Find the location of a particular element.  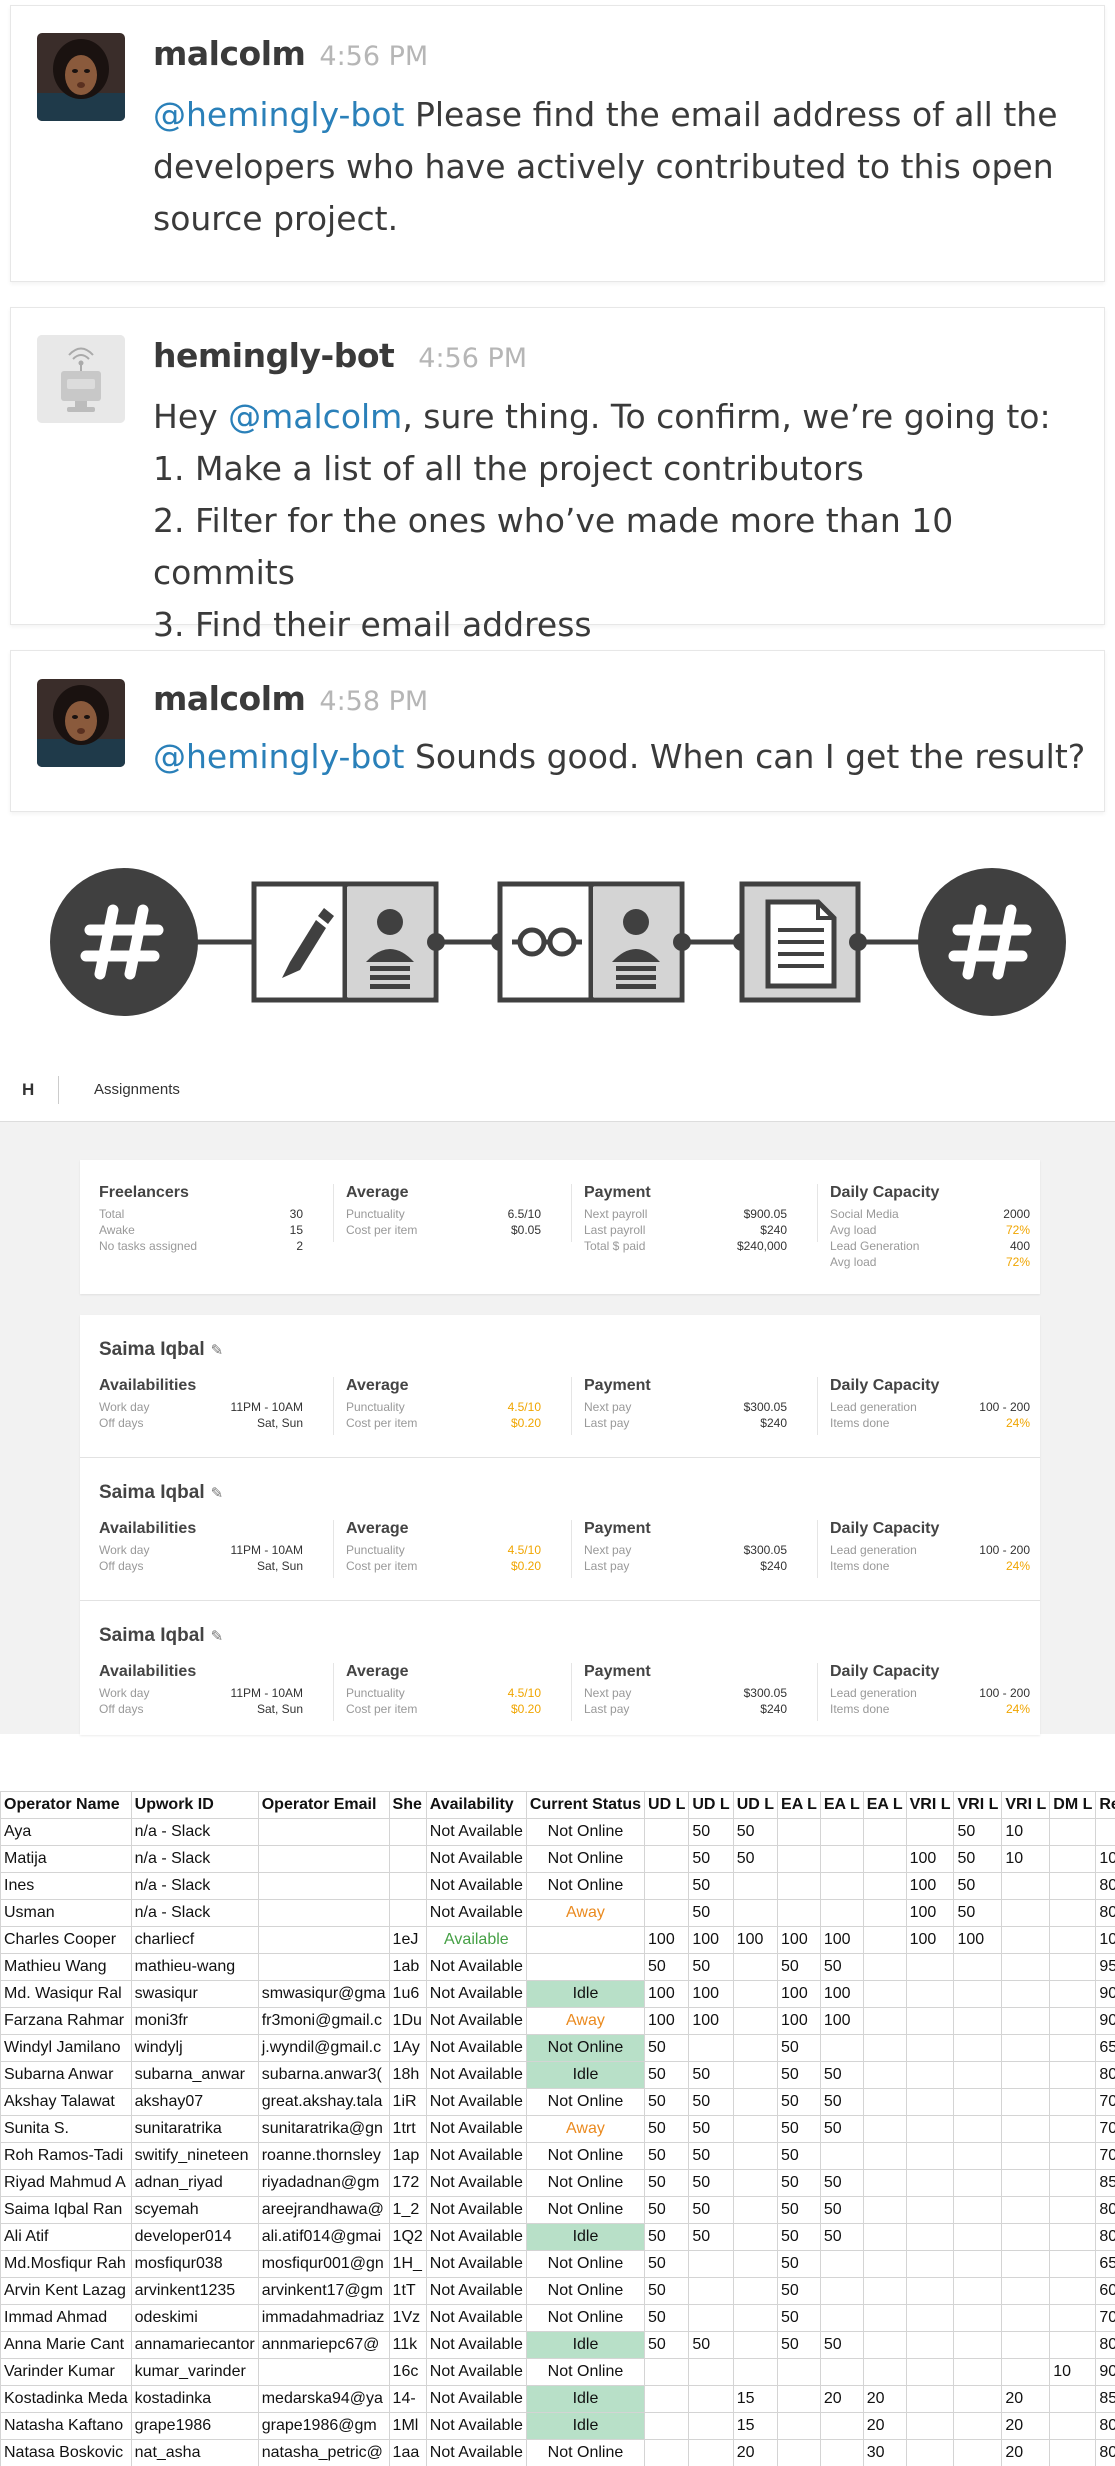

table-cell: charliecf is located at coordinates (194, 1940).